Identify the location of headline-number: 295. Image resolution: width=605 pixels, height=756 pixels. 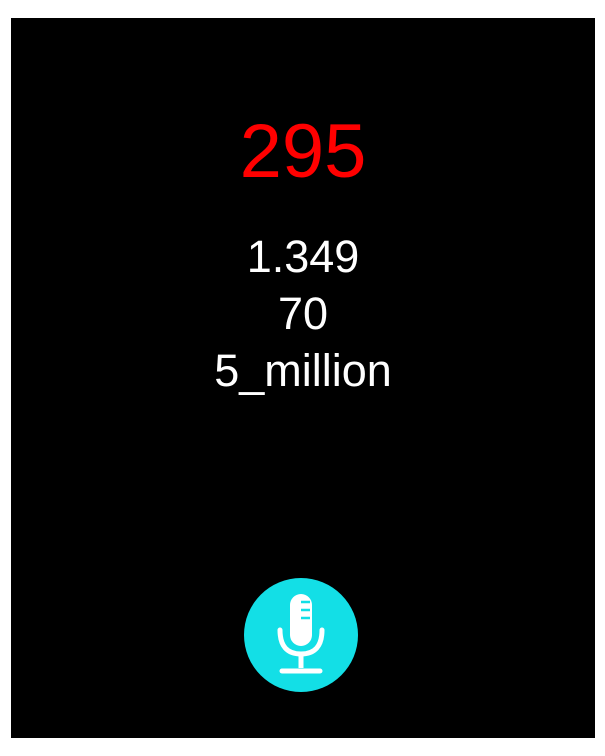
(303, 151).